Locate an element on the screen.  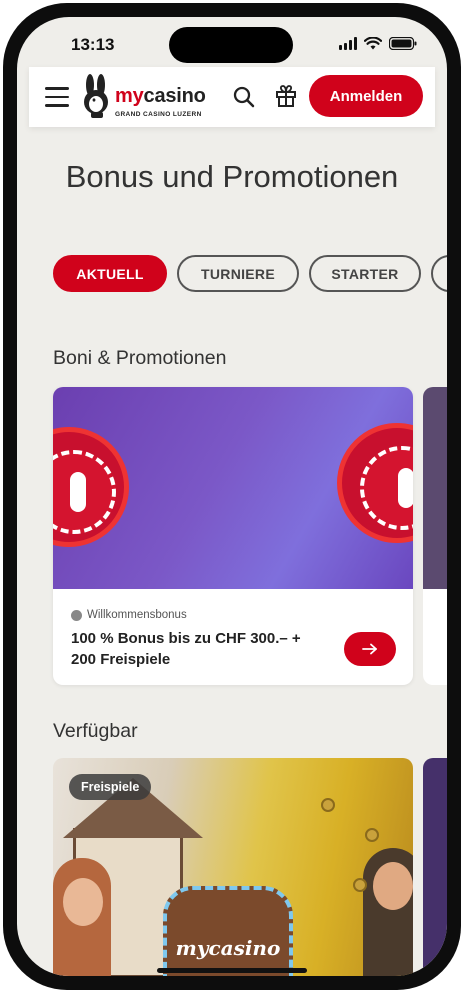
battery-icon is located at coordinates (403, 43).